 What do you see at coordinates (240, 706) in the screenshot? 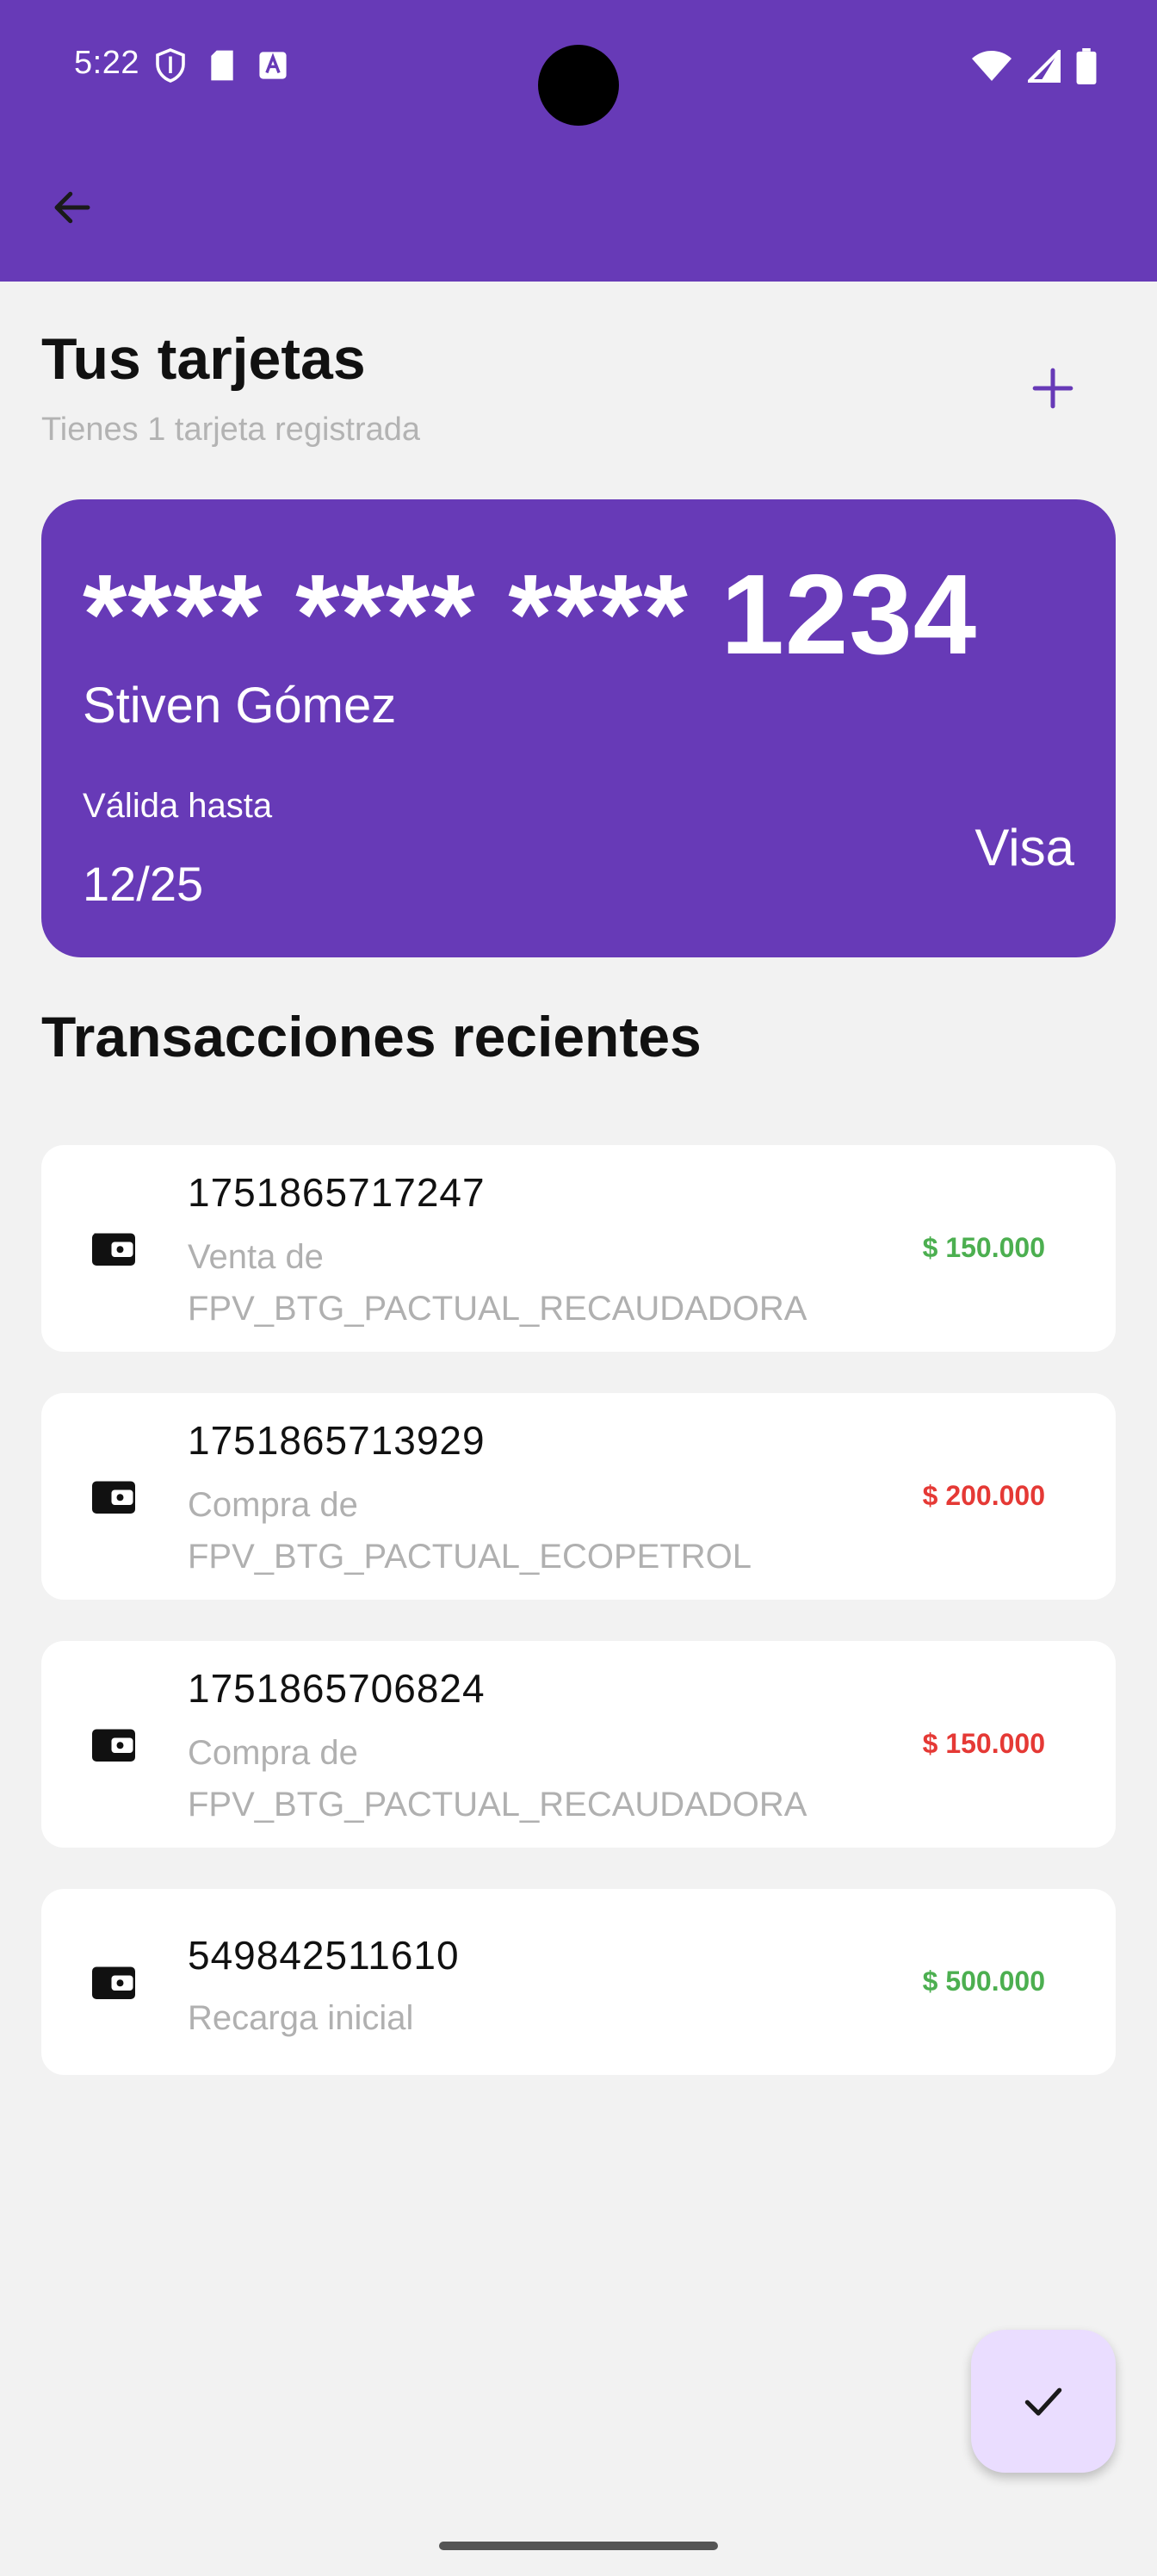
I see `card-holder: Stiven Gómez` at bounding box center [240, 706].